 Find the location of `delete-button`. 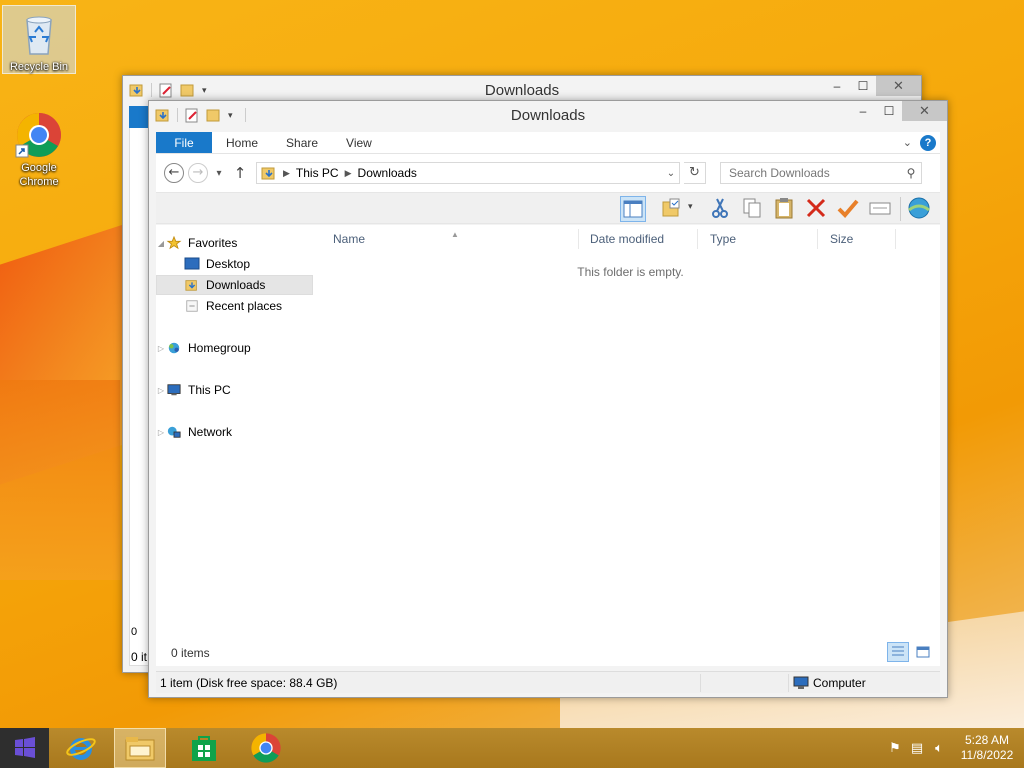

delete-button is located at coordinates (817, 209).